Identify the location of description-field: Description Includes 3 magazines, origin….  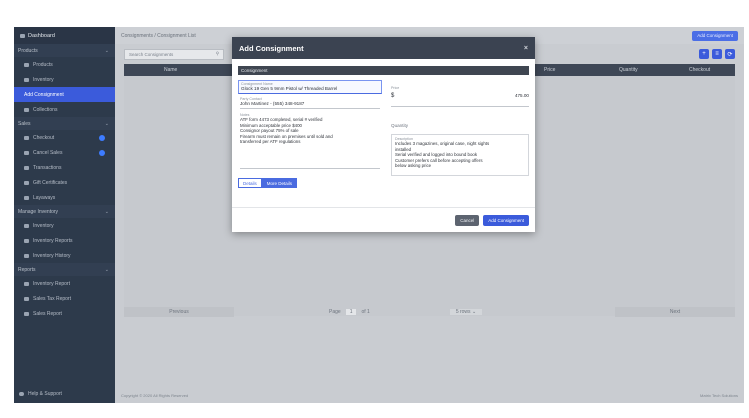
(460, 155).